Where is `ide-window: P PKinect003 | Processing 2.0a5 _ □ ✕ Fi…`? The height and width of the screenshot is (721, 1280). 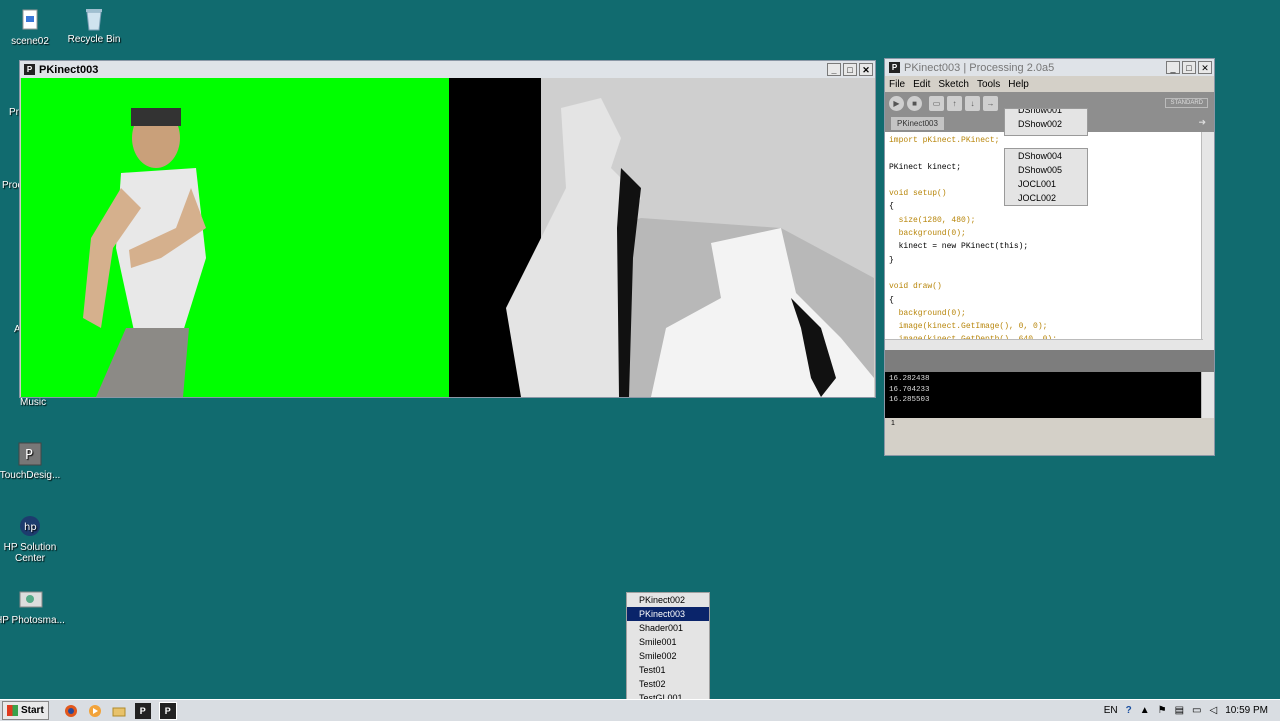
ide-window: P PKinect003 | Processing 2.0a5 _ □ ✕ Fi… is located at coordinates (1049, 257).